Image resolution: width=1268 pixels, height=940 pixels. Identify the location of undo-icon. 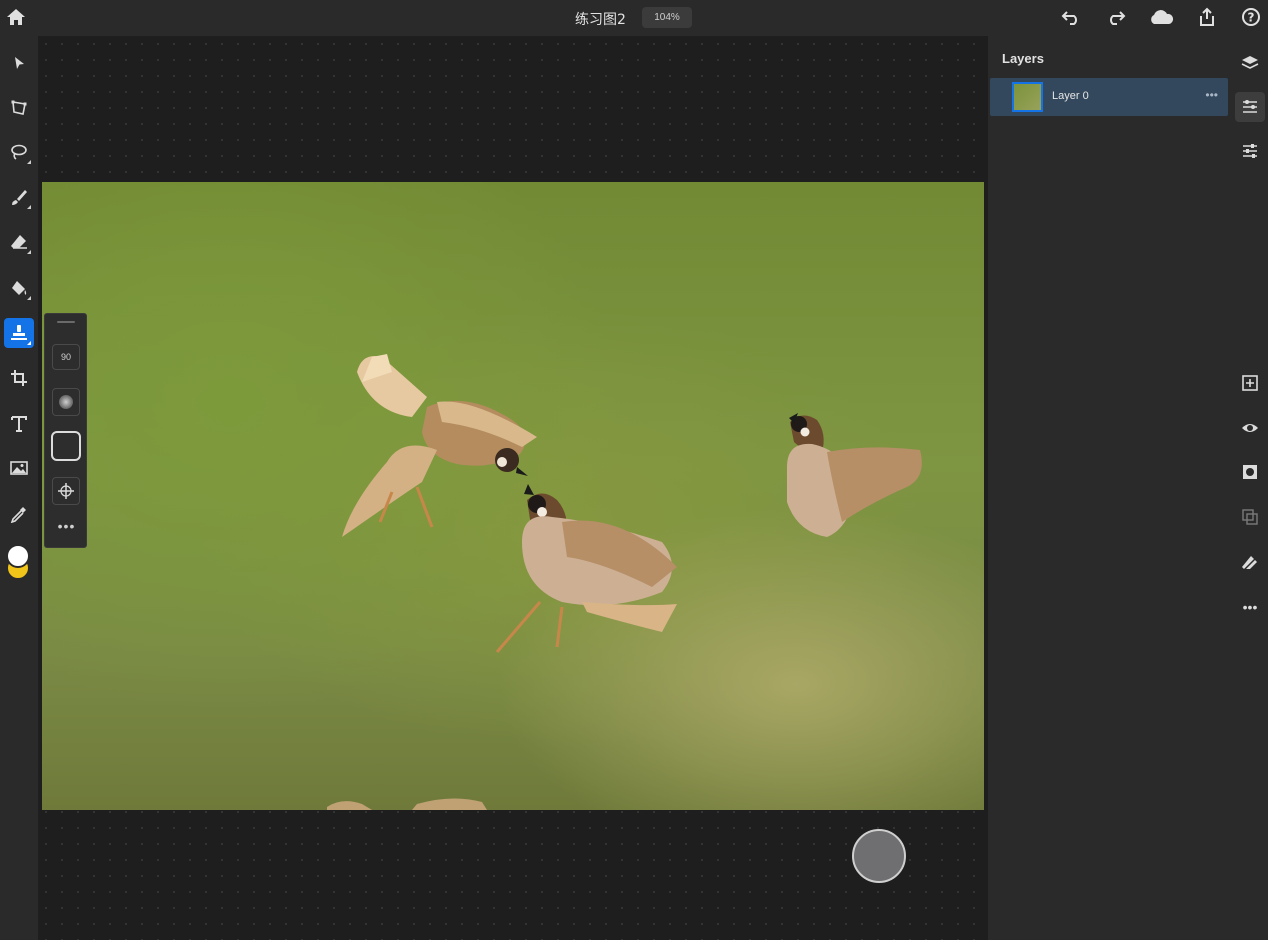
(1071, 17).